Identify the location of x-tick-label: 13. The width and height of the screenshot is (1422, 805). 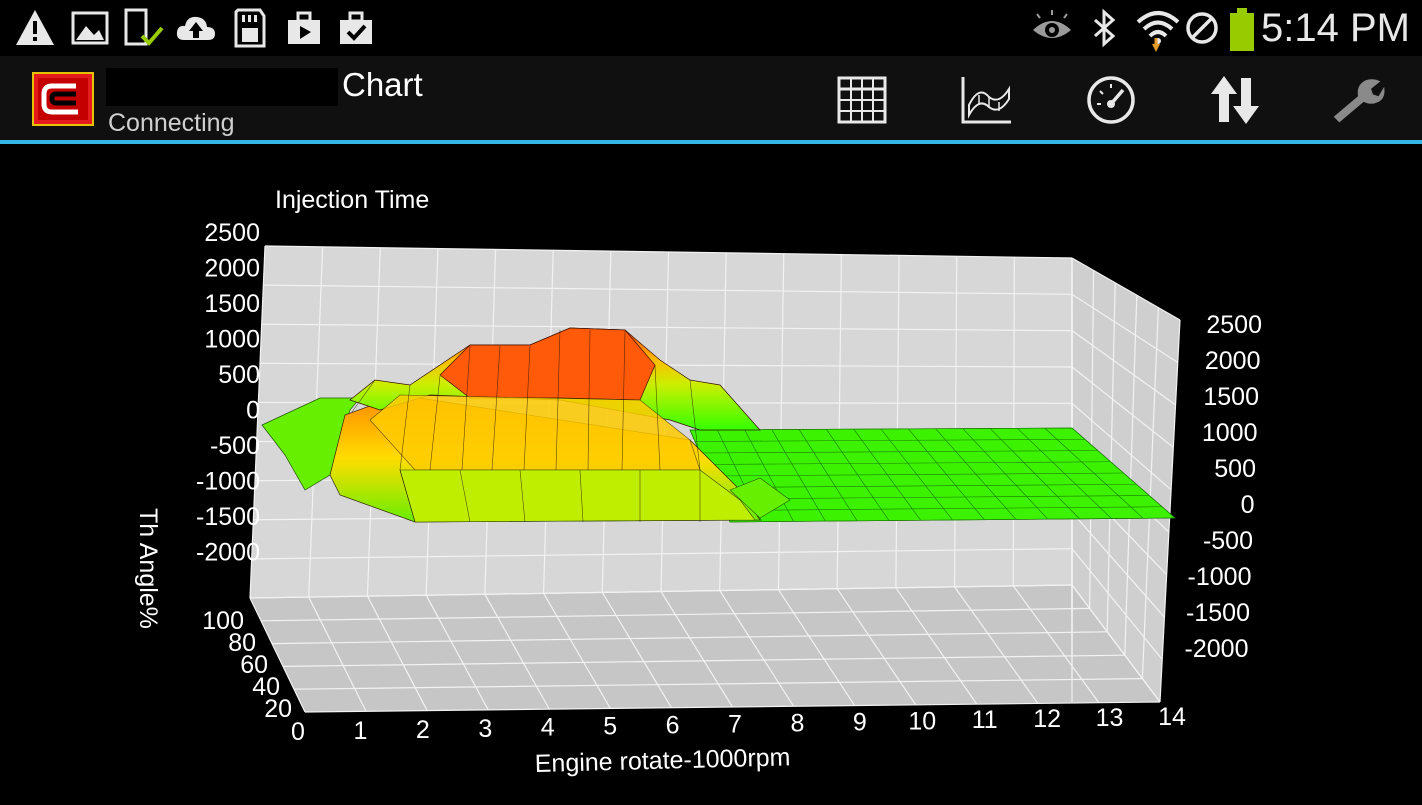
(1110, 718).